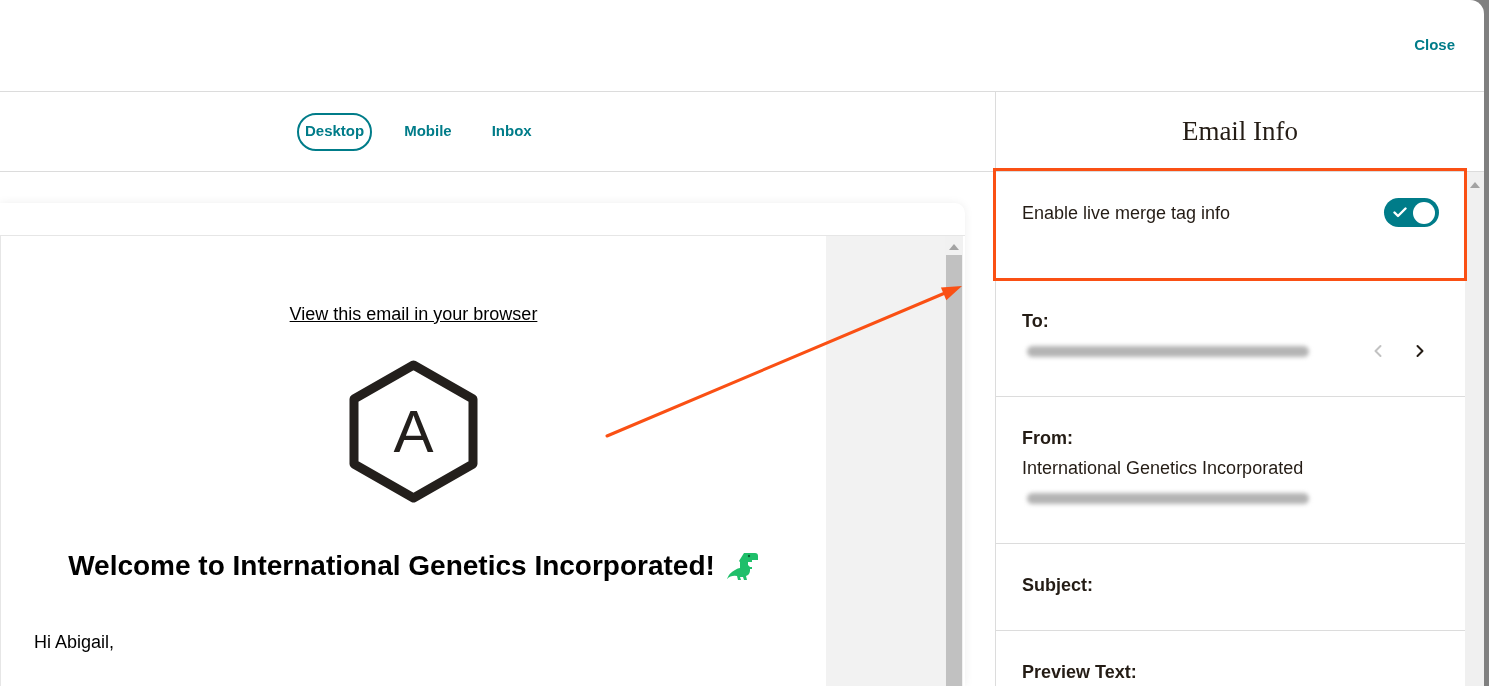 This screenshot has height=686, width=1489. Describe the element at coordinates (1048, 438) in the screenshot. I see `field-label: From:` at that location.